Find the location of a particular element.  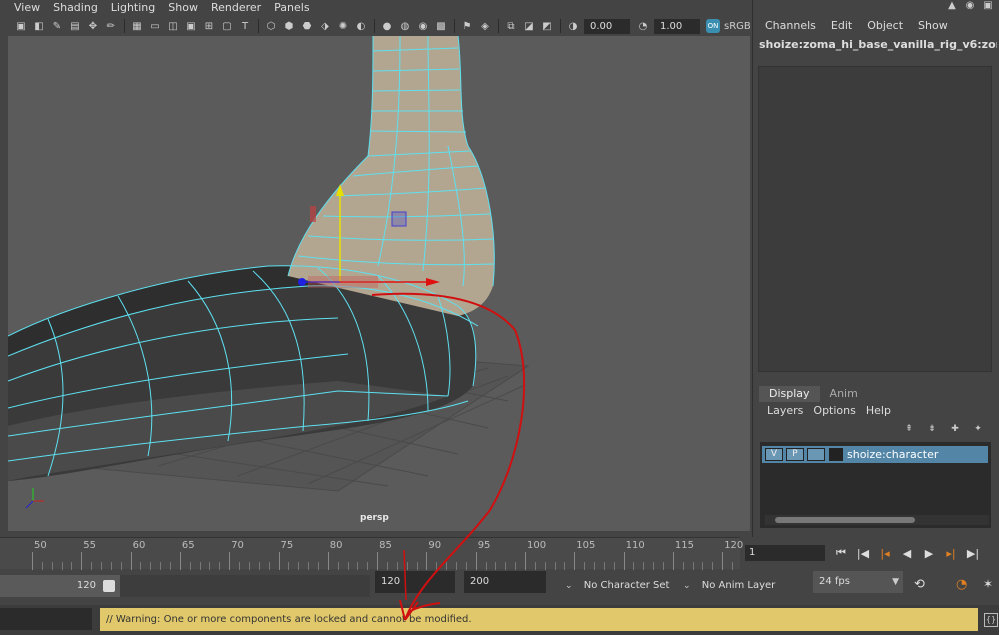

xray-icon: ◈ is located at coordinates (485, 26).